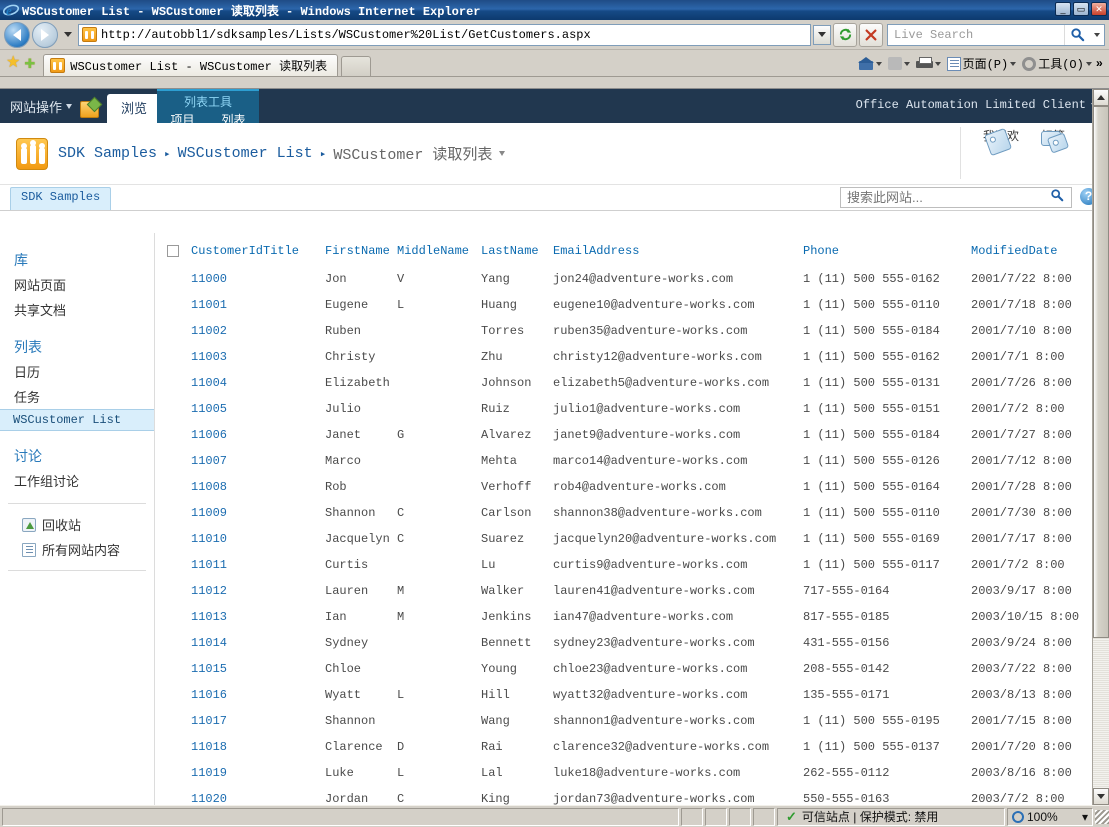 This screenshot has height=827, width=1109. I want to click on sidebar-item-calendar: 日历, so click(77, 371).